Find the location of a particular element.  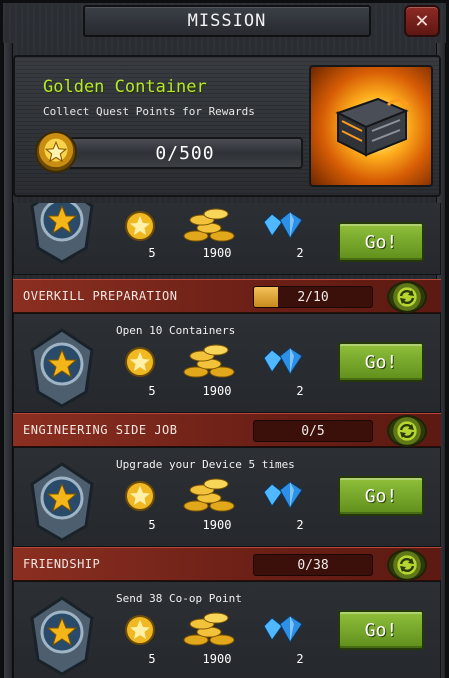

golden-container-icon is located at coordinates (371, 126).